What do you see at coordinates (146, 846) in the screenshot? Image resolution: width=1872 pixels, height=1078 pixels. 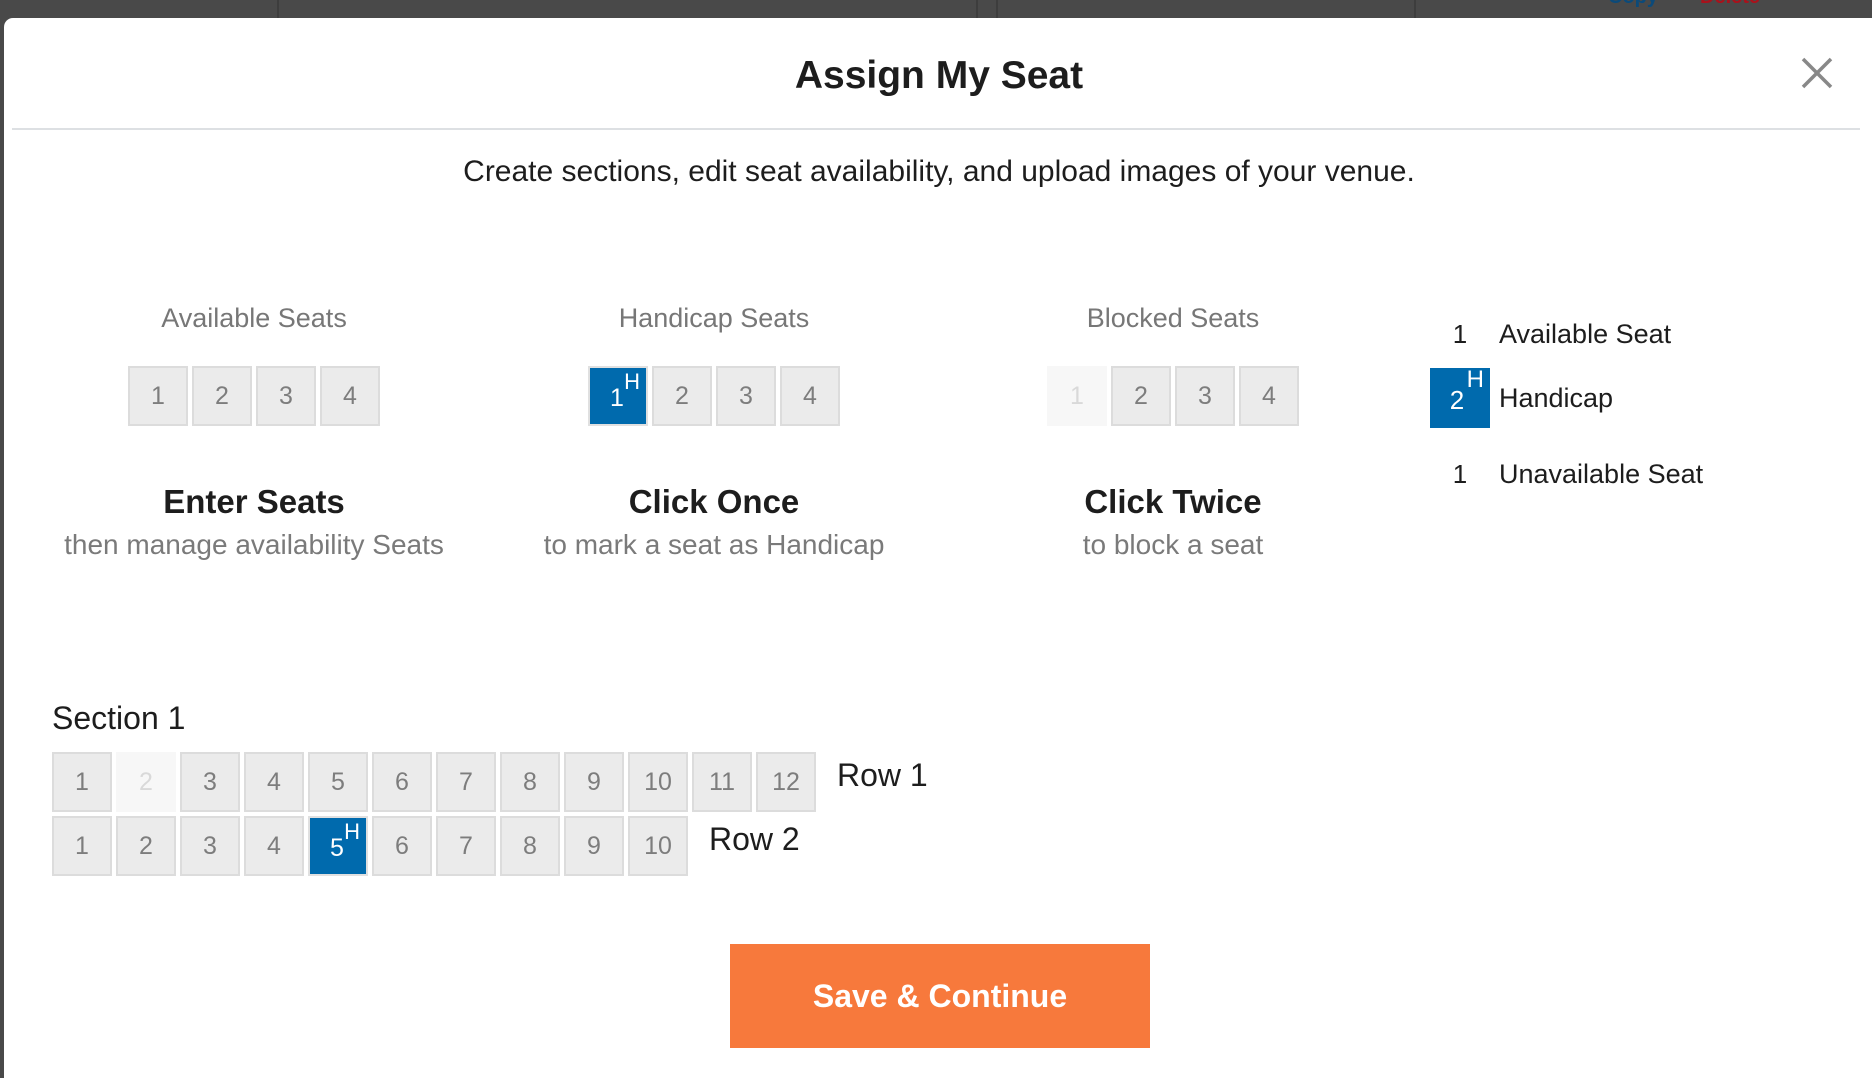 I see `section-seat-available: 2` at bounding box center [146, 846].